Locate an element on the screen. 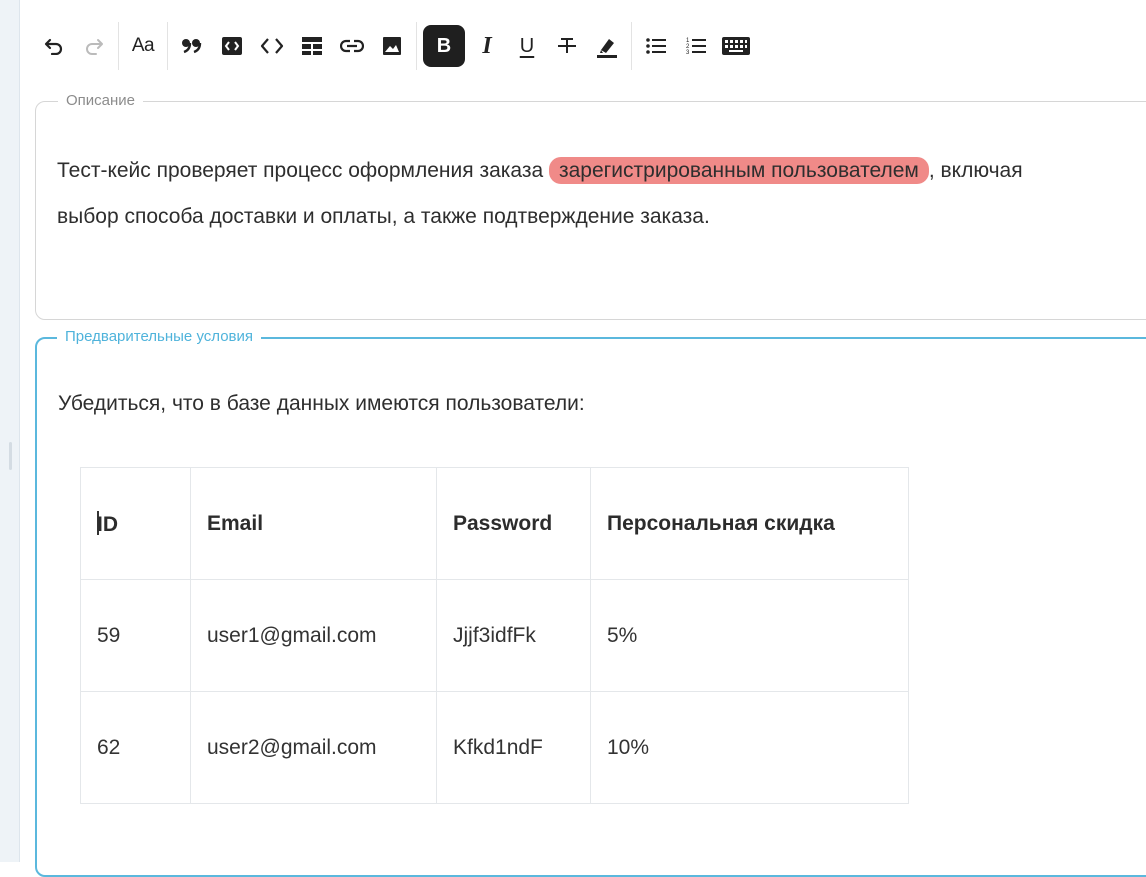  table-button is located at coordinates (312, 46).